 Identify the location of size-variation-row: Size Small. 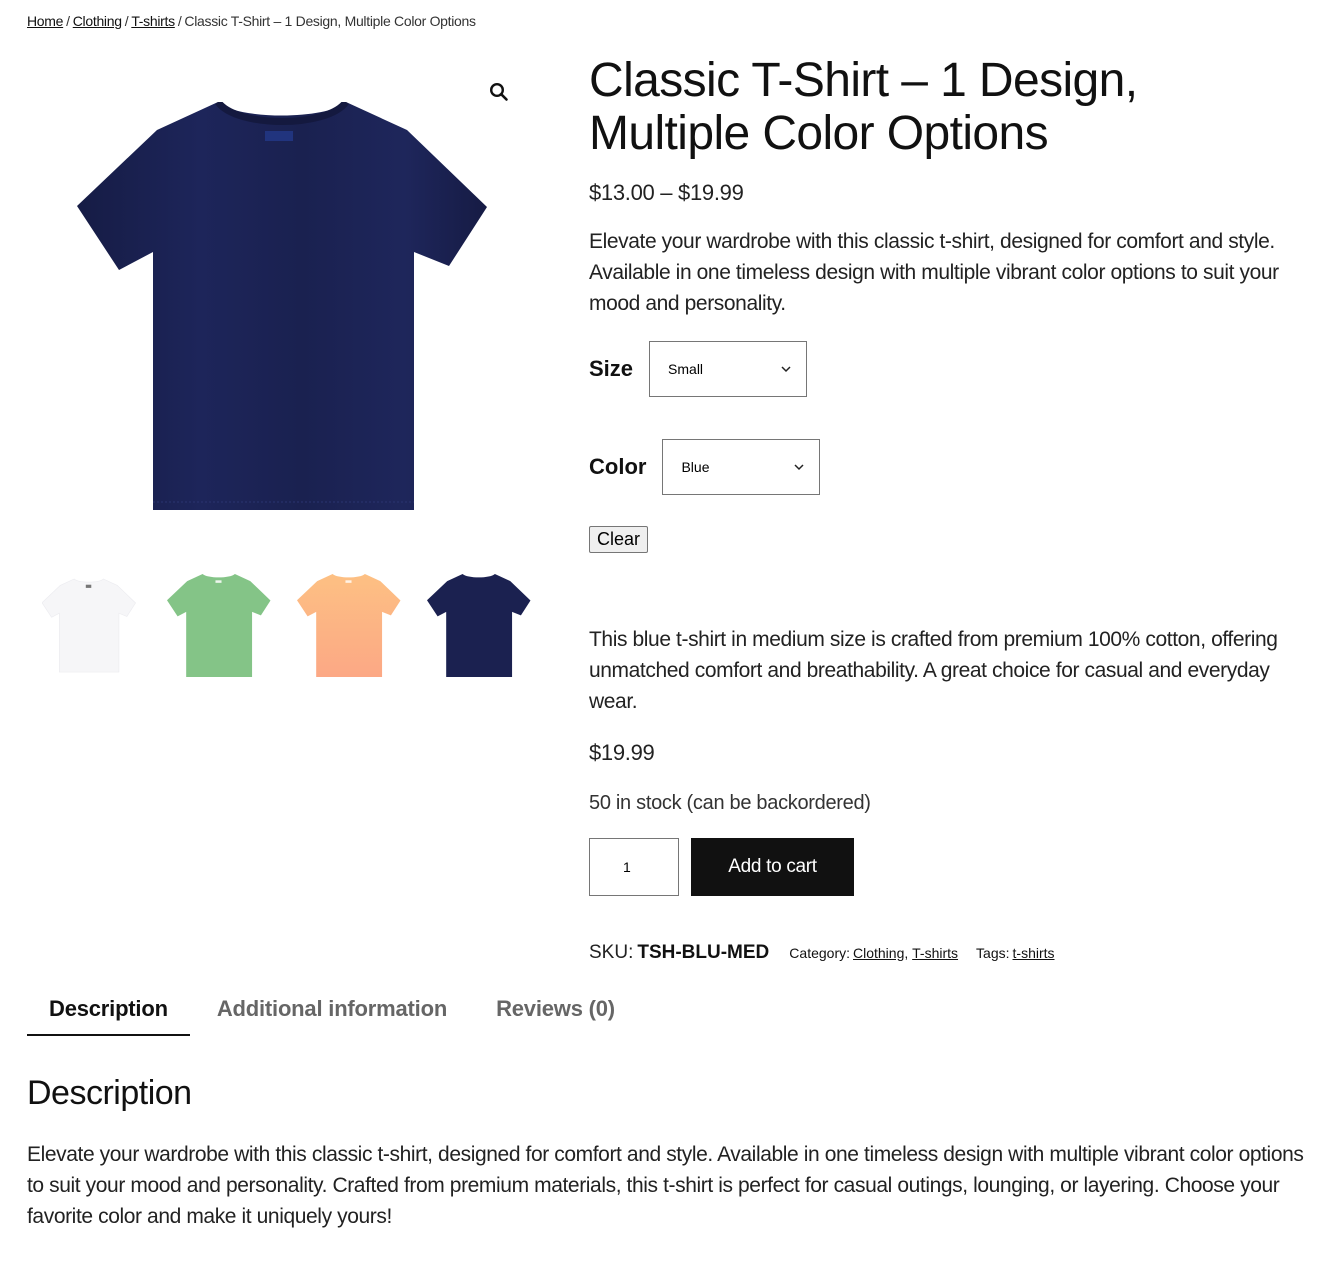
(698, 369).